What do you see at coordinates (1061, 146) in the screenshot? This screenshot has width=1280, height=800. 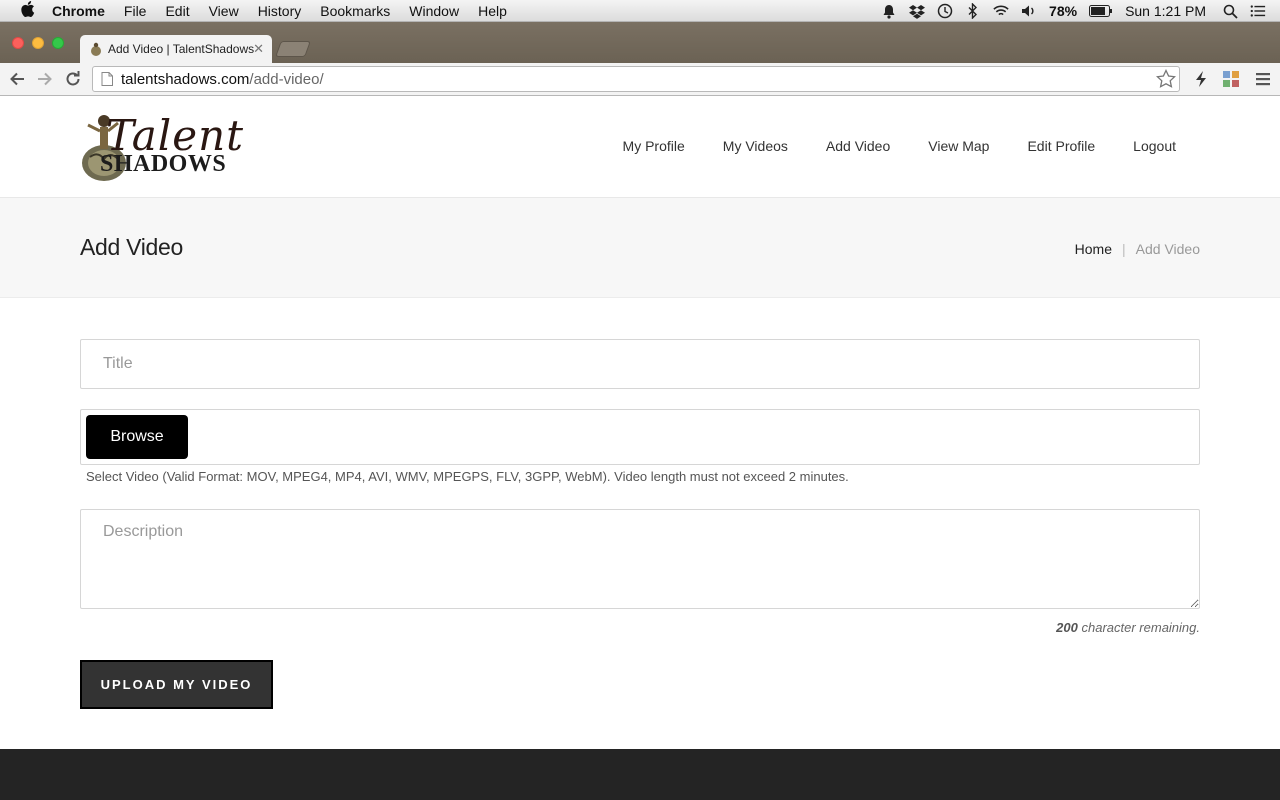 I see `nav-edit-profile: Edit Profile` at bounding box center [1061, 146].